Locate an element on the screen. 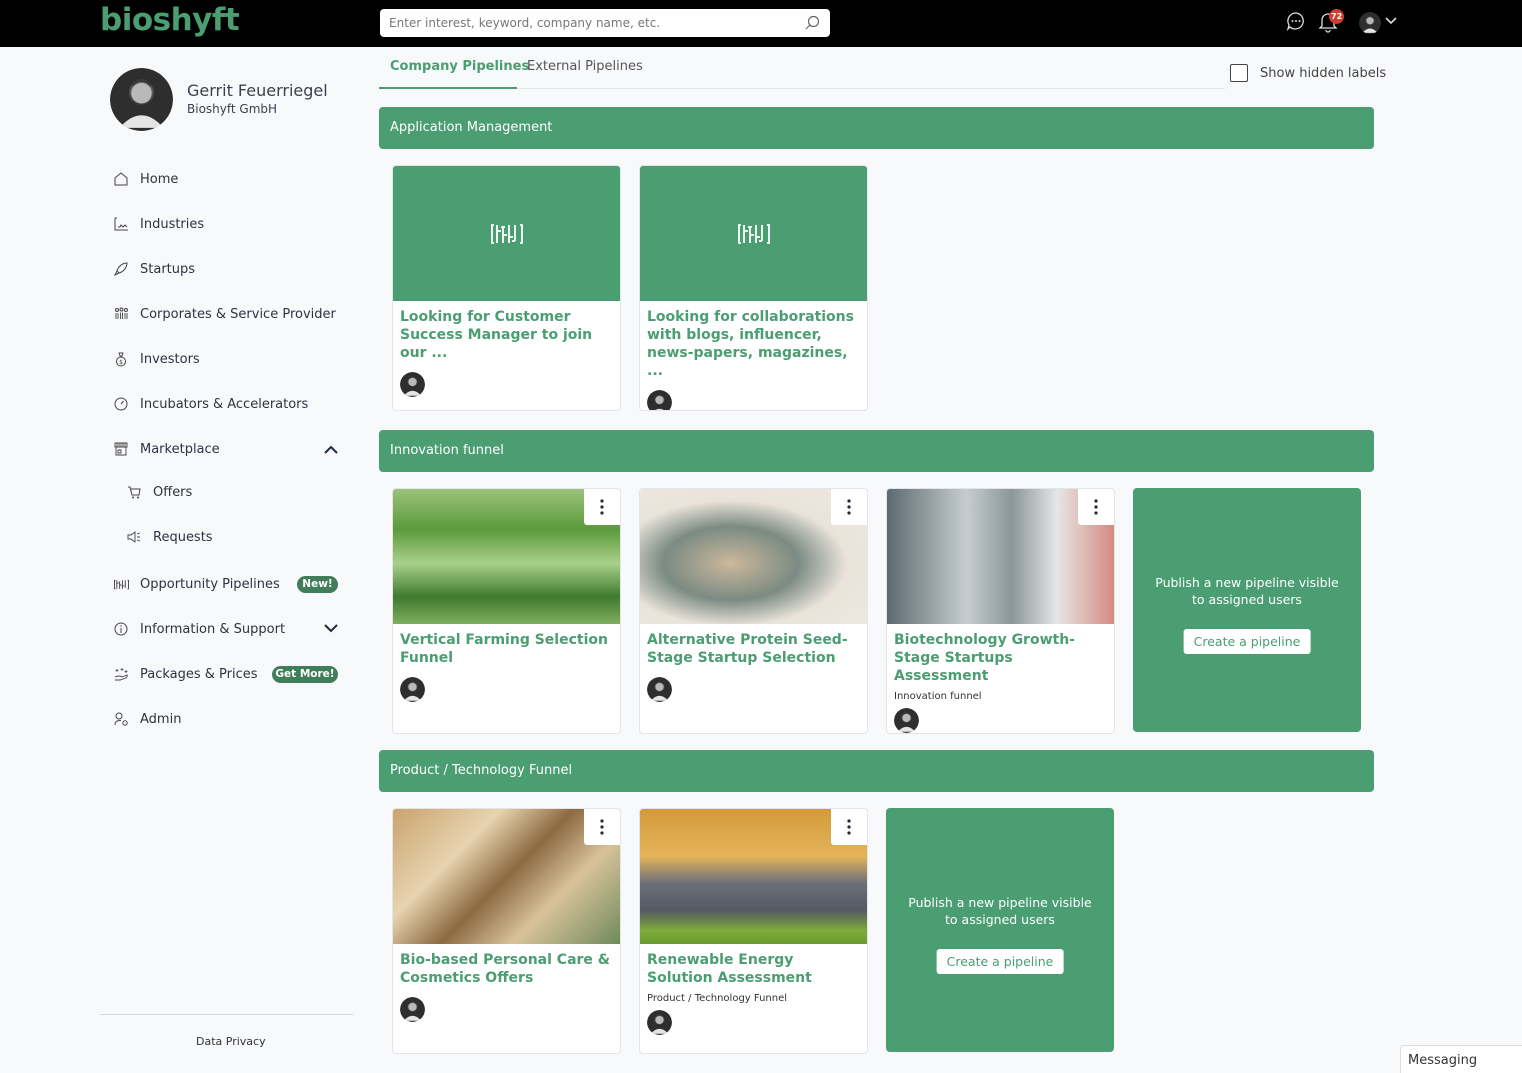 The image size is (1522, 1073). notification-badge: 72 is located at coordinates (1337, 16).